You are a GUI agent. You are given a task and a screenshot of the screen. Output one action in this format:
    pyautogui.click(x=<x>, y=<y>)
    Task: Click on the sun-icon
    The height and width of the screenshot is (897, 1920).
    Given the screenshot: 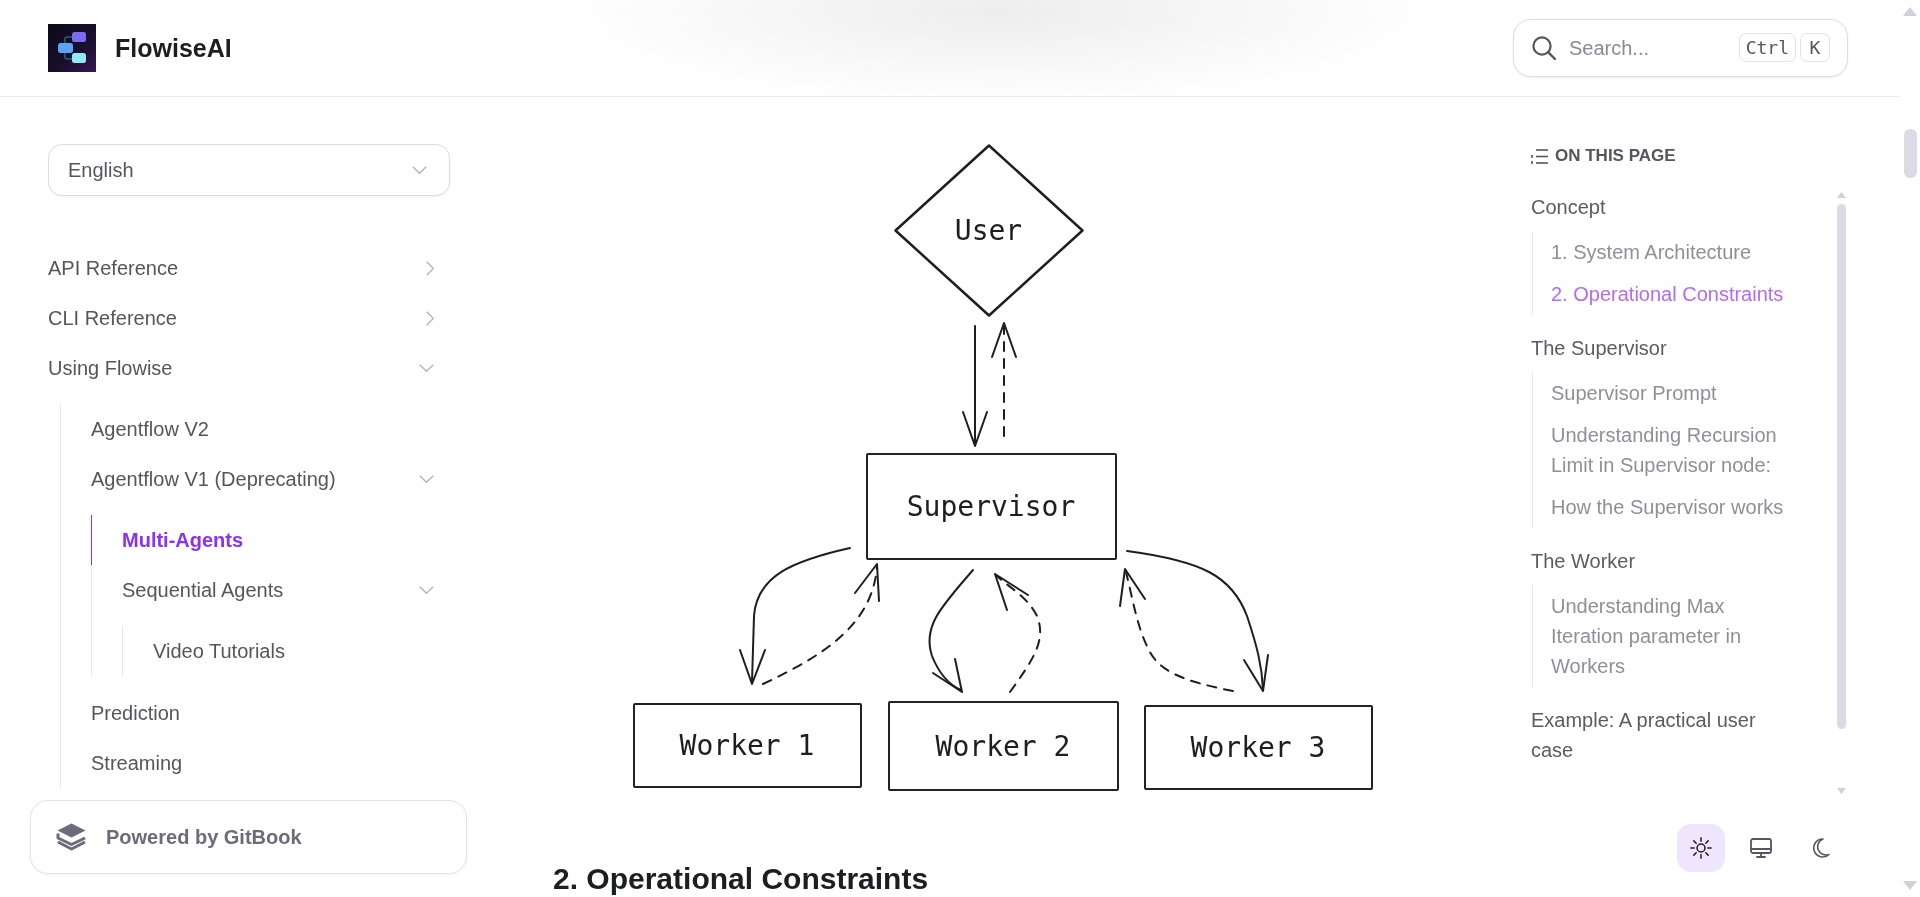 What is the action you would take?
    pyautogui.click(x=1701, y=848)
    